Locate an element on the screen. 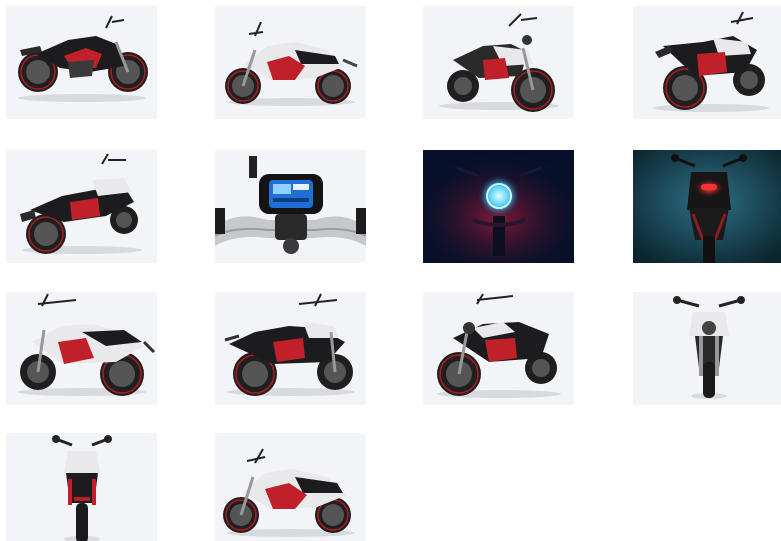  thumb-taillight-night is located at coordinates (707, 206).